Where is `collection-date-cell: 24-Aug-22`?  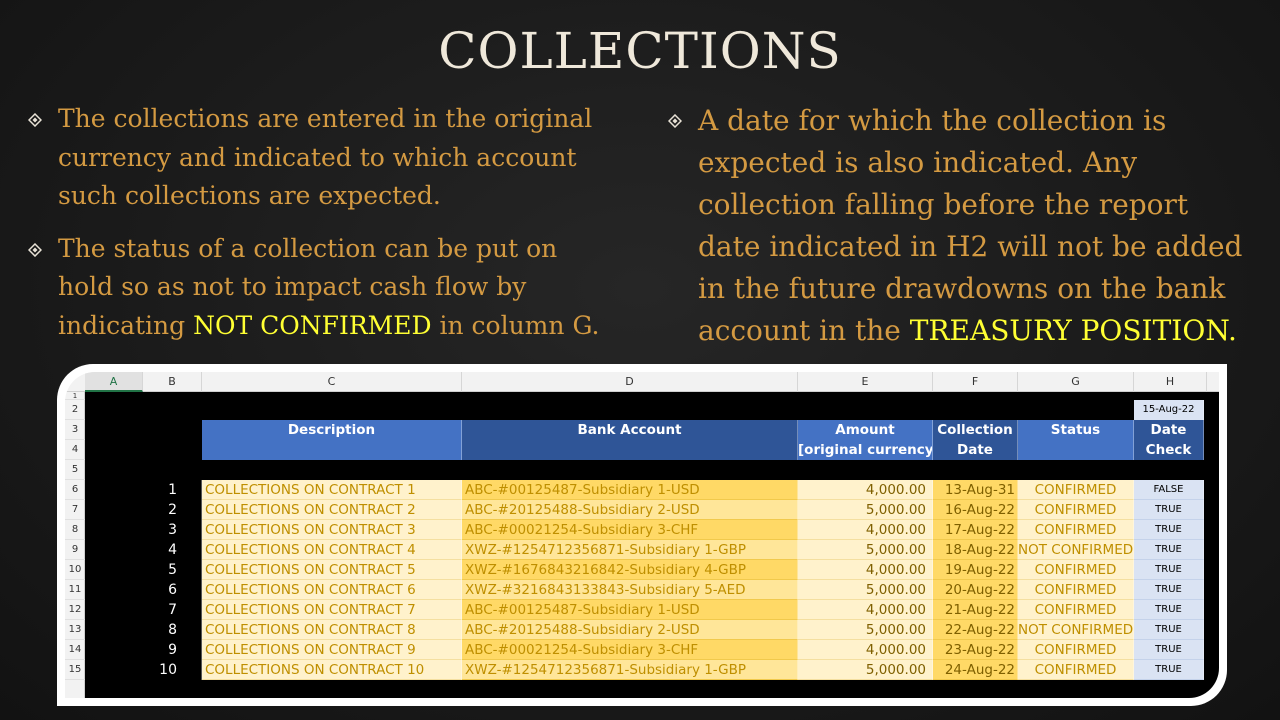
collection-date-cell: 24-Aug-22 is located at coordinates (975, 670).